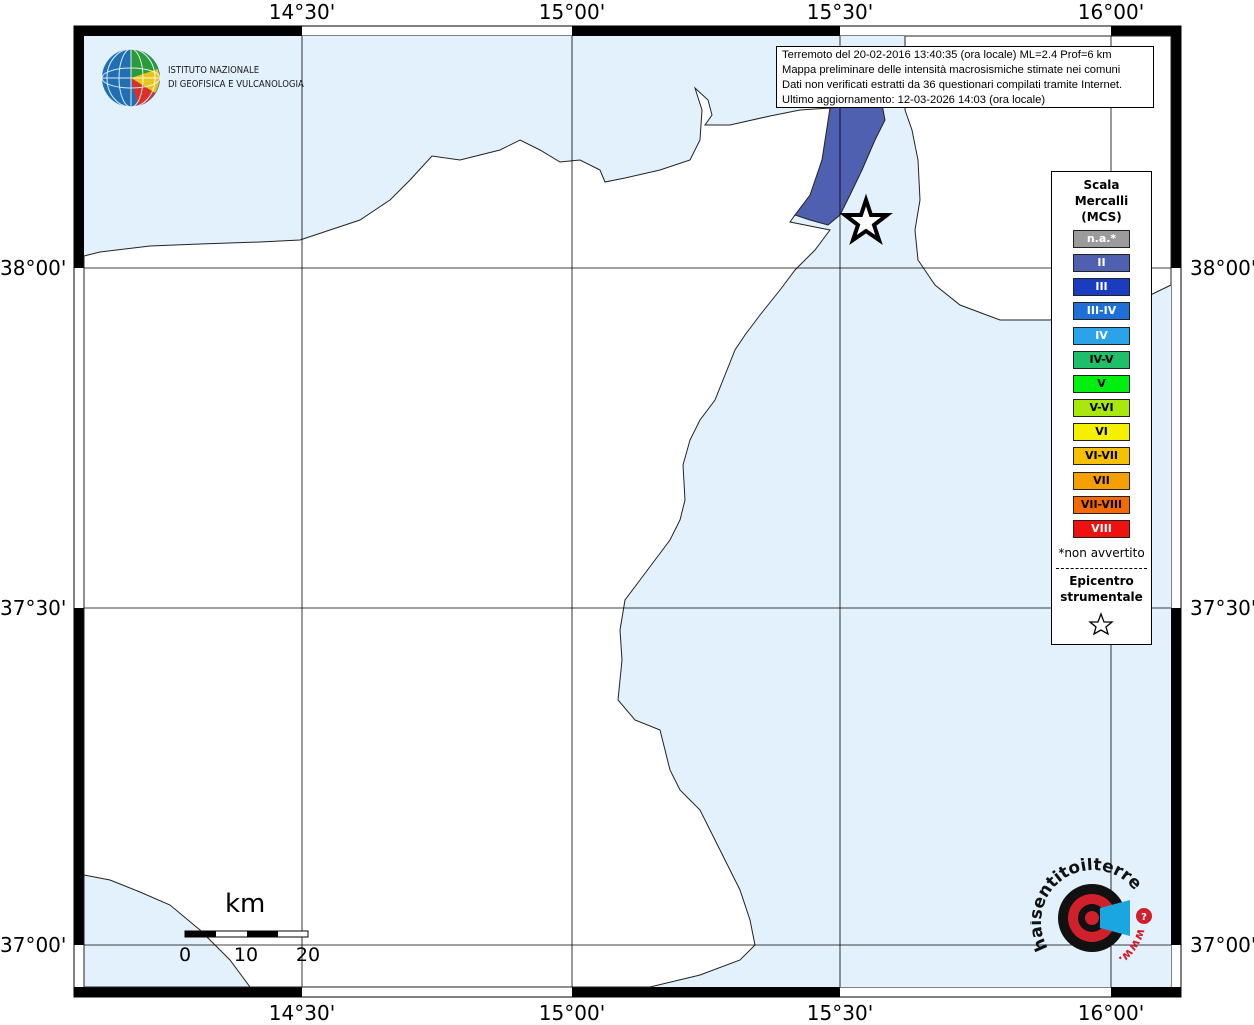 The width and height of the screenshot is (1254, 1025). What do you see at coordinates (1222, 945) in the screenshot?
I see `lat-label-right-3: 37°00'` at bounding box center [1222, 945].